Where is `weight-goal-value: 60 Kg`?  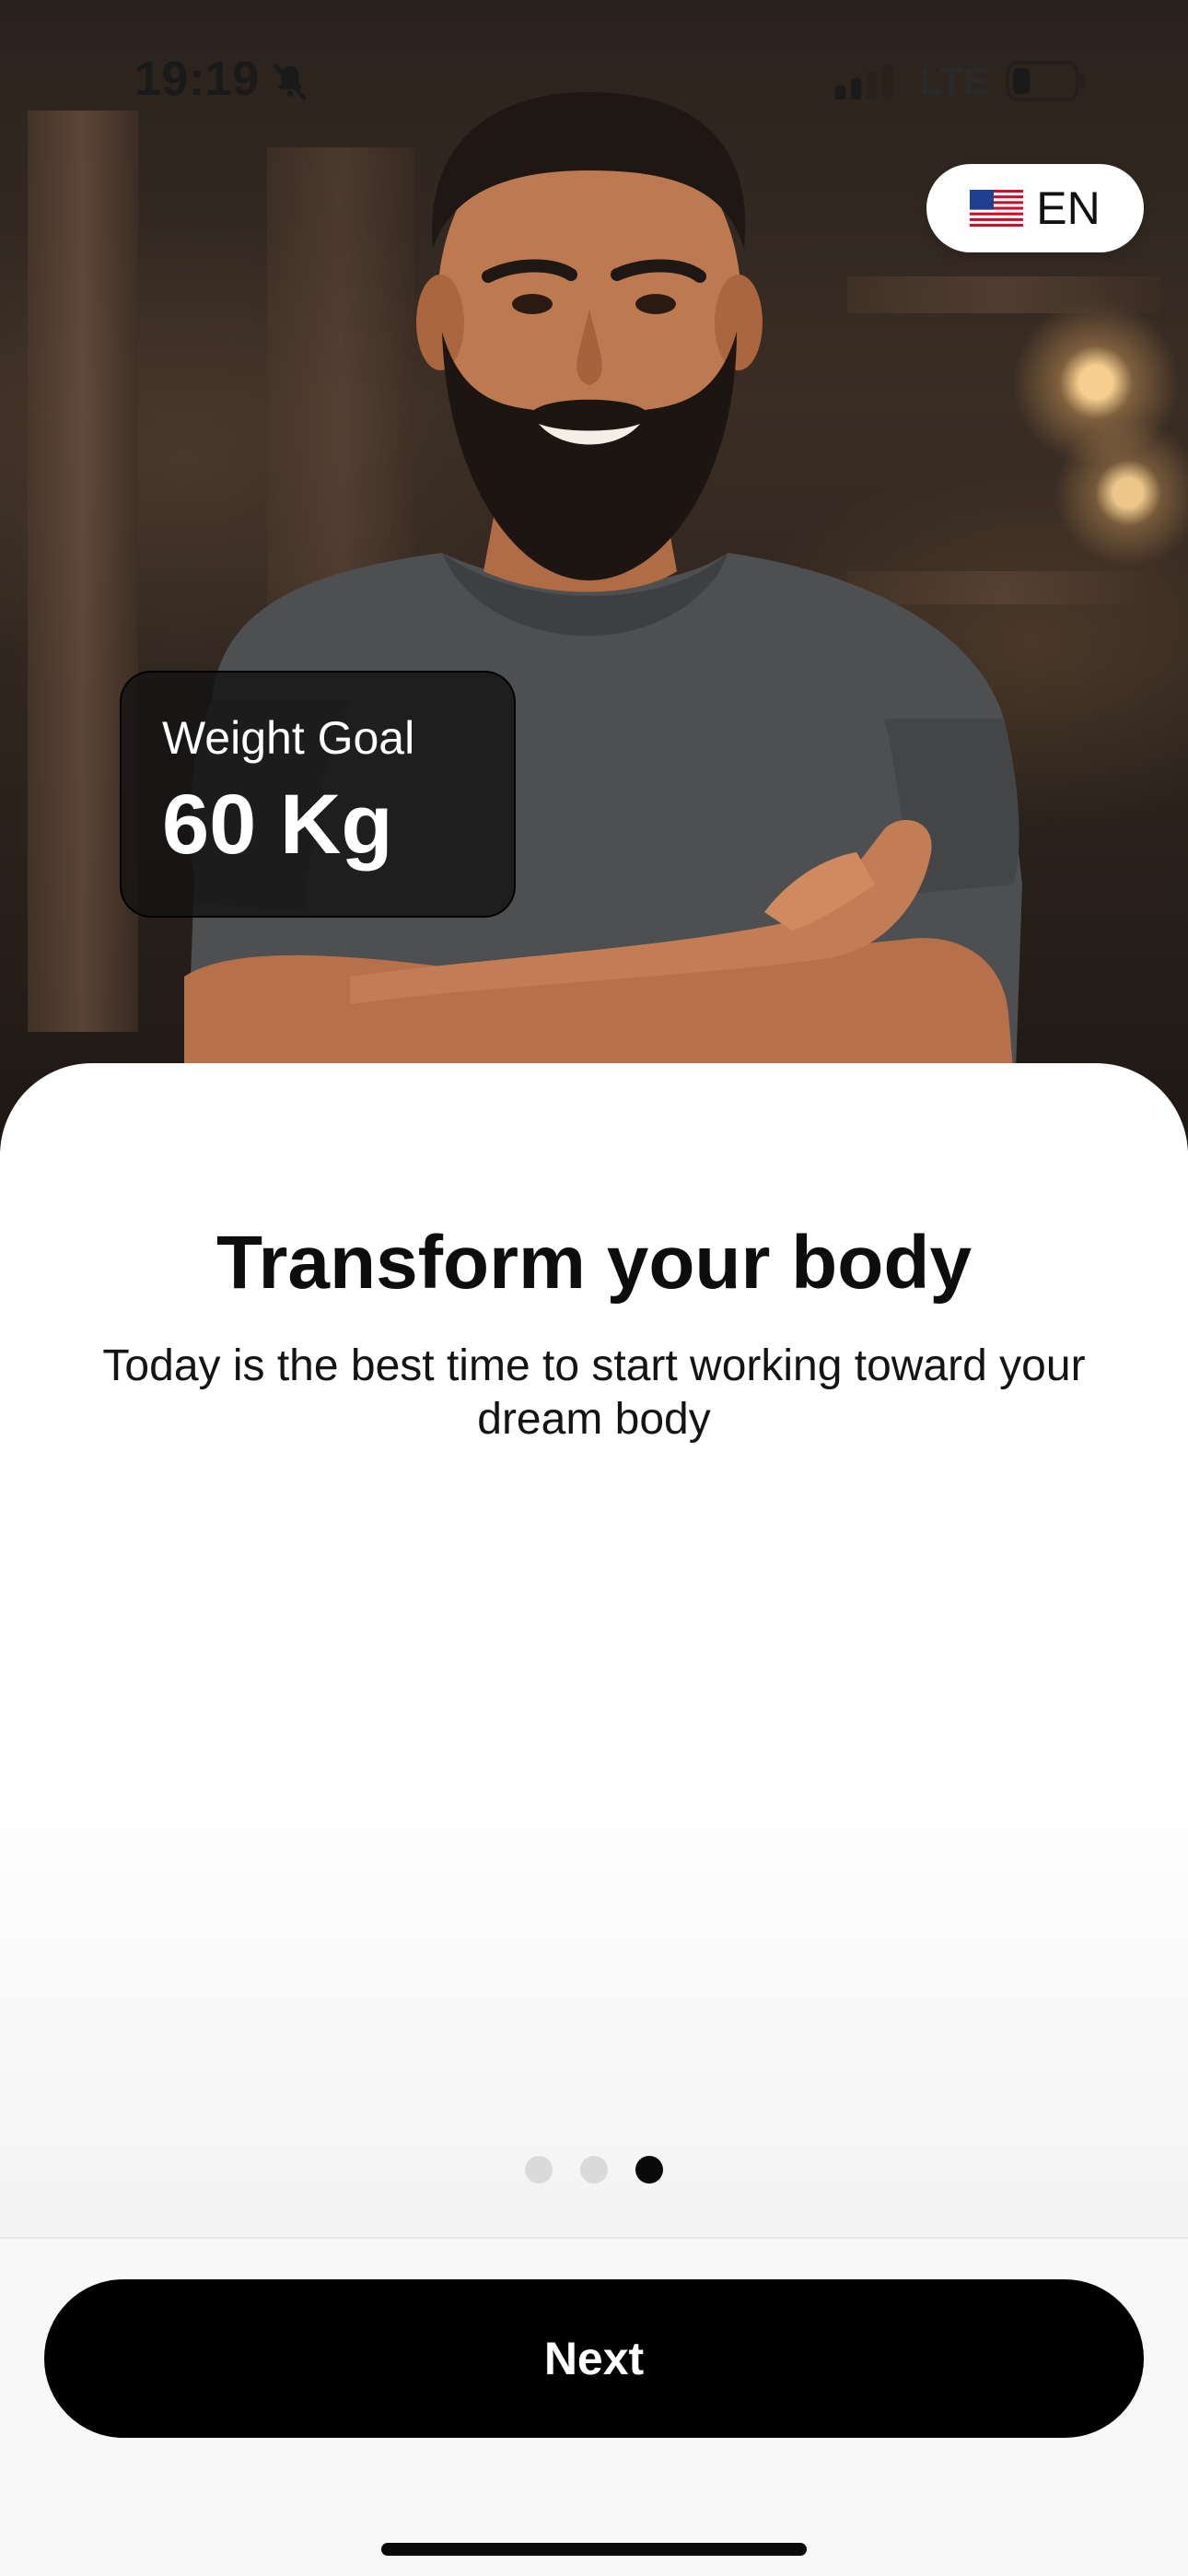
weight-goal-value: 60 Kg is located at coordinates (277, 825).